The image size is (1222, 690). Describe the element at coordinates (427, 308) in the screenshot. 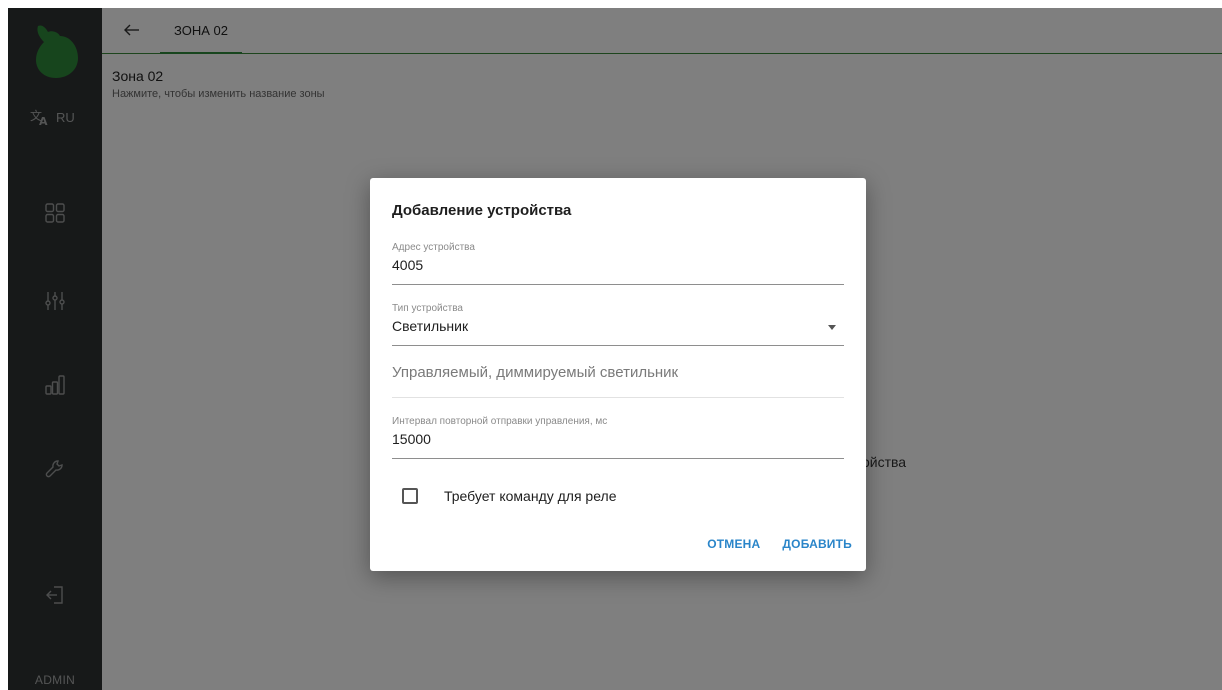

I see `device-type-label: Тип устройства` at that location.